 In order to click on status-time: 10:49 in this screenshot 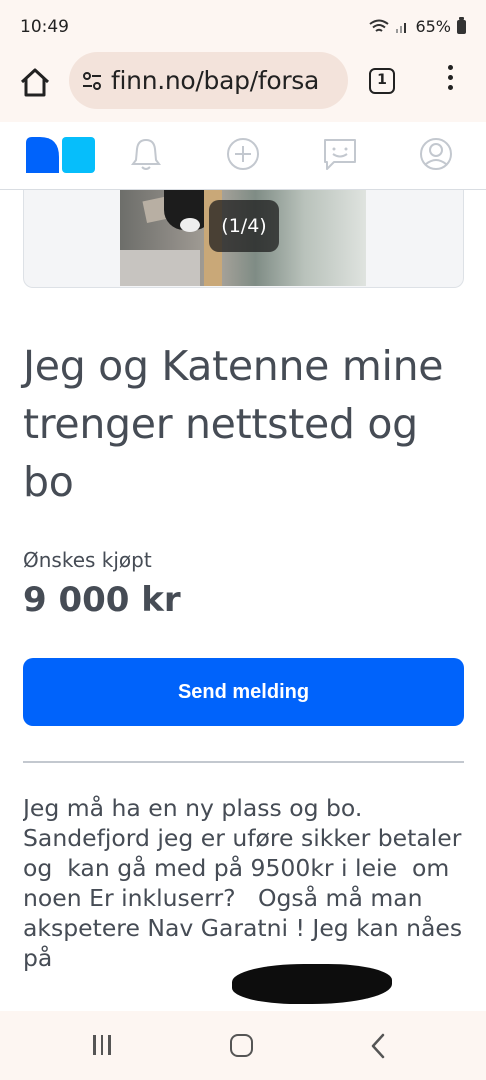, I will do `click(44, 27)`.